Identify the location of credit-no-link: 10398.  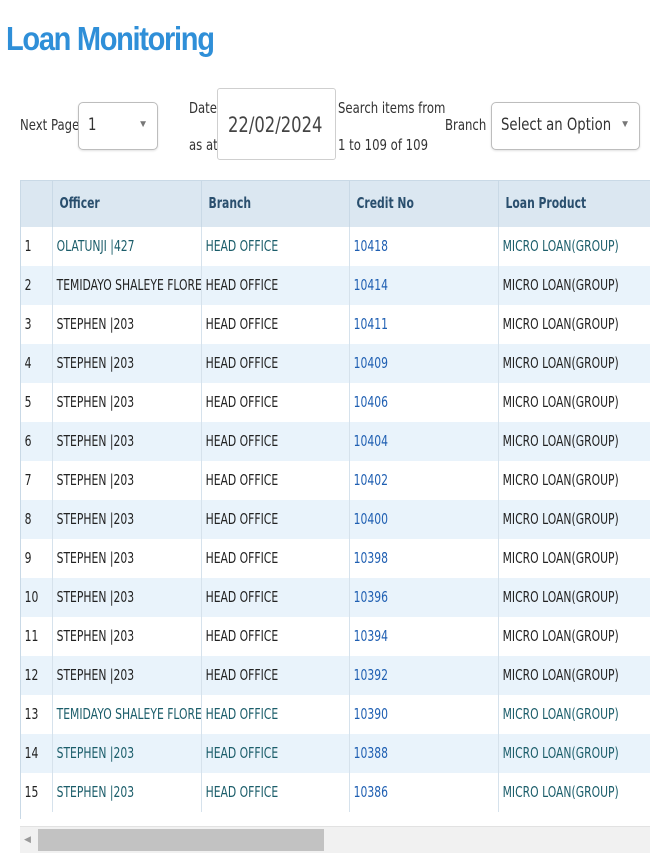
(368, 558).